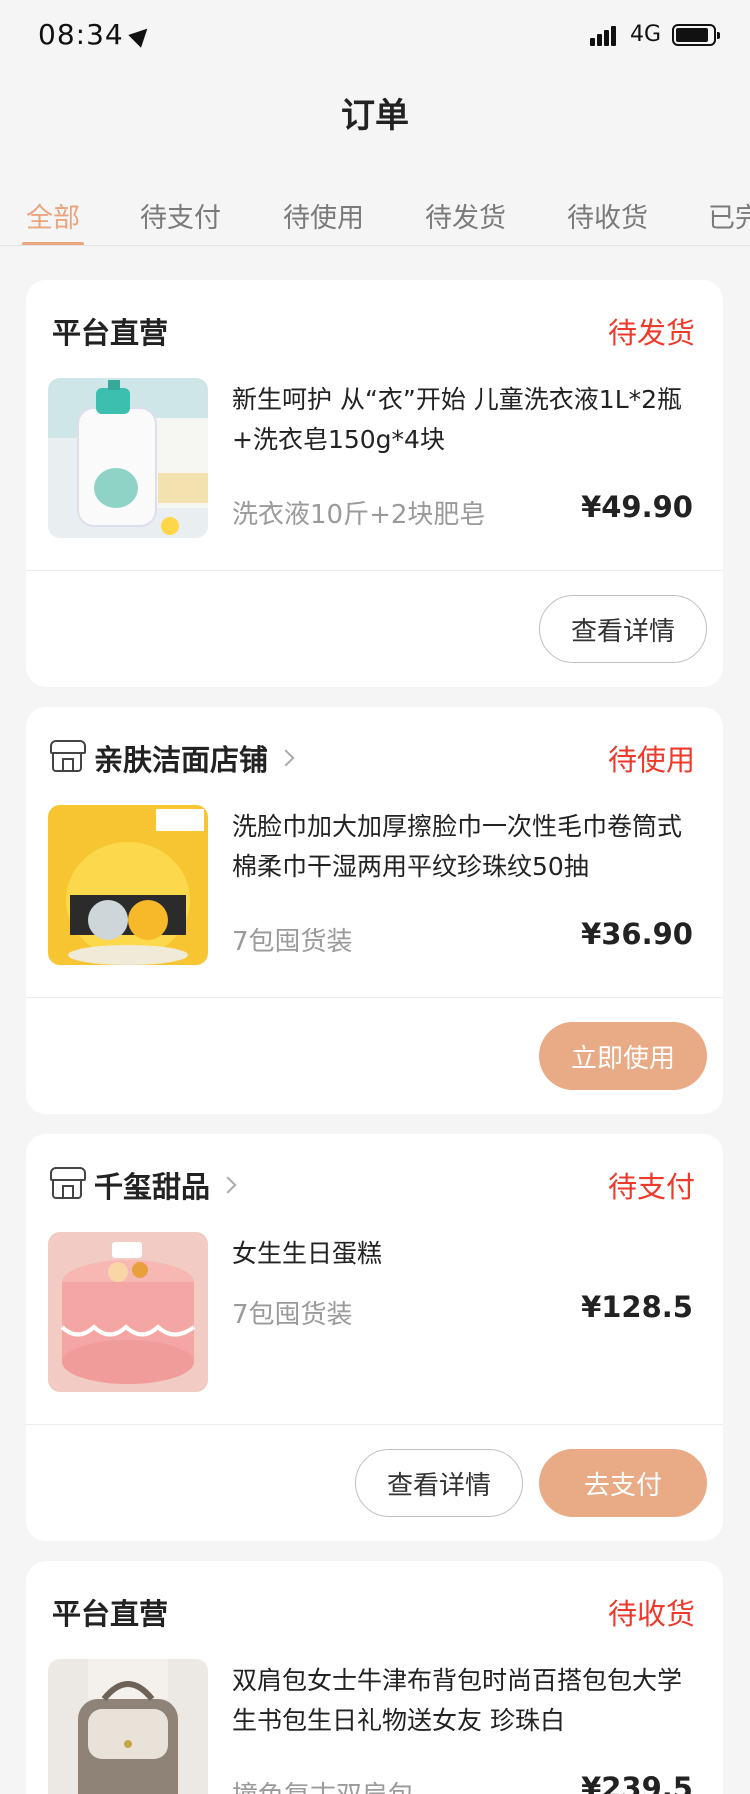 The image size is (750, 1794). Describe the element at coordinates (374, 328) in the screenshot. I see `order-header: 平台直营 待发货` at that location.